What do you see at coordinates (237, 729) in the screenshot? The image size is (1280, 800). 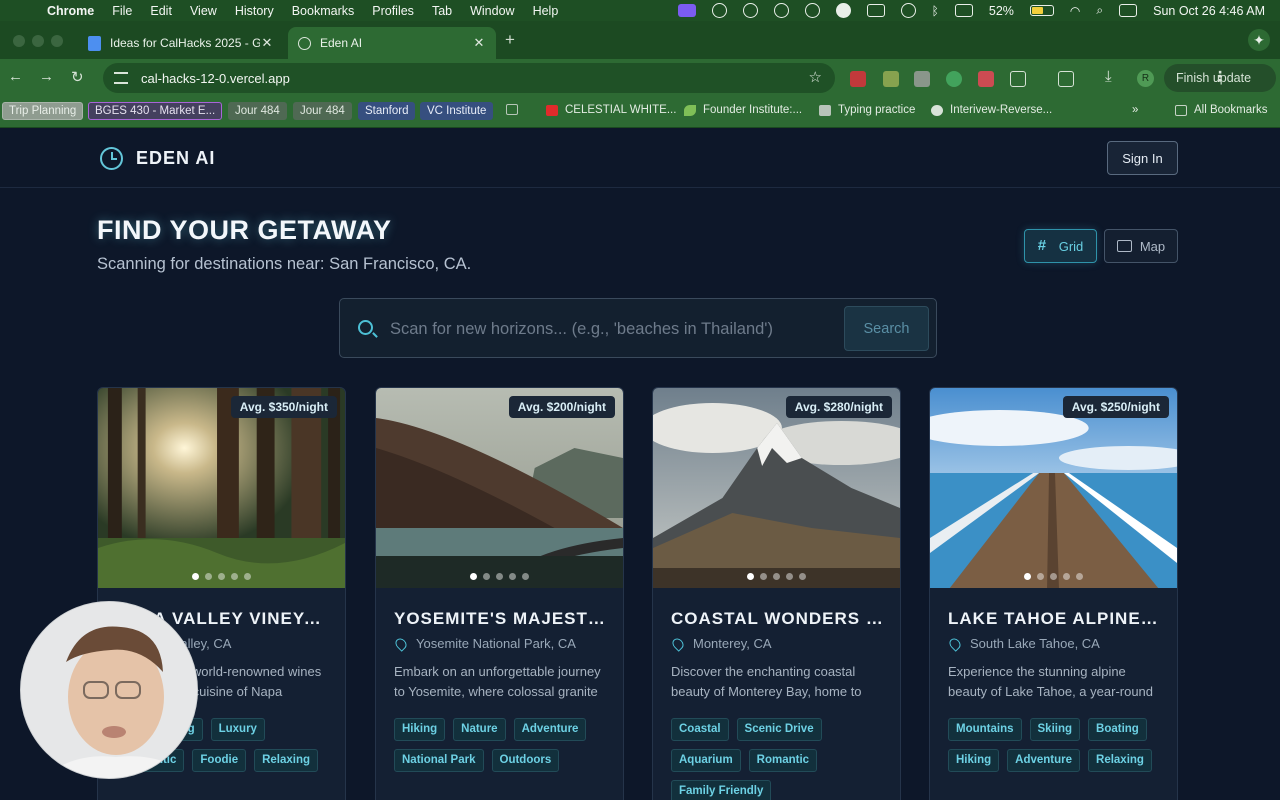 I see `tag: Luxury` at bounding box center [237, 729].